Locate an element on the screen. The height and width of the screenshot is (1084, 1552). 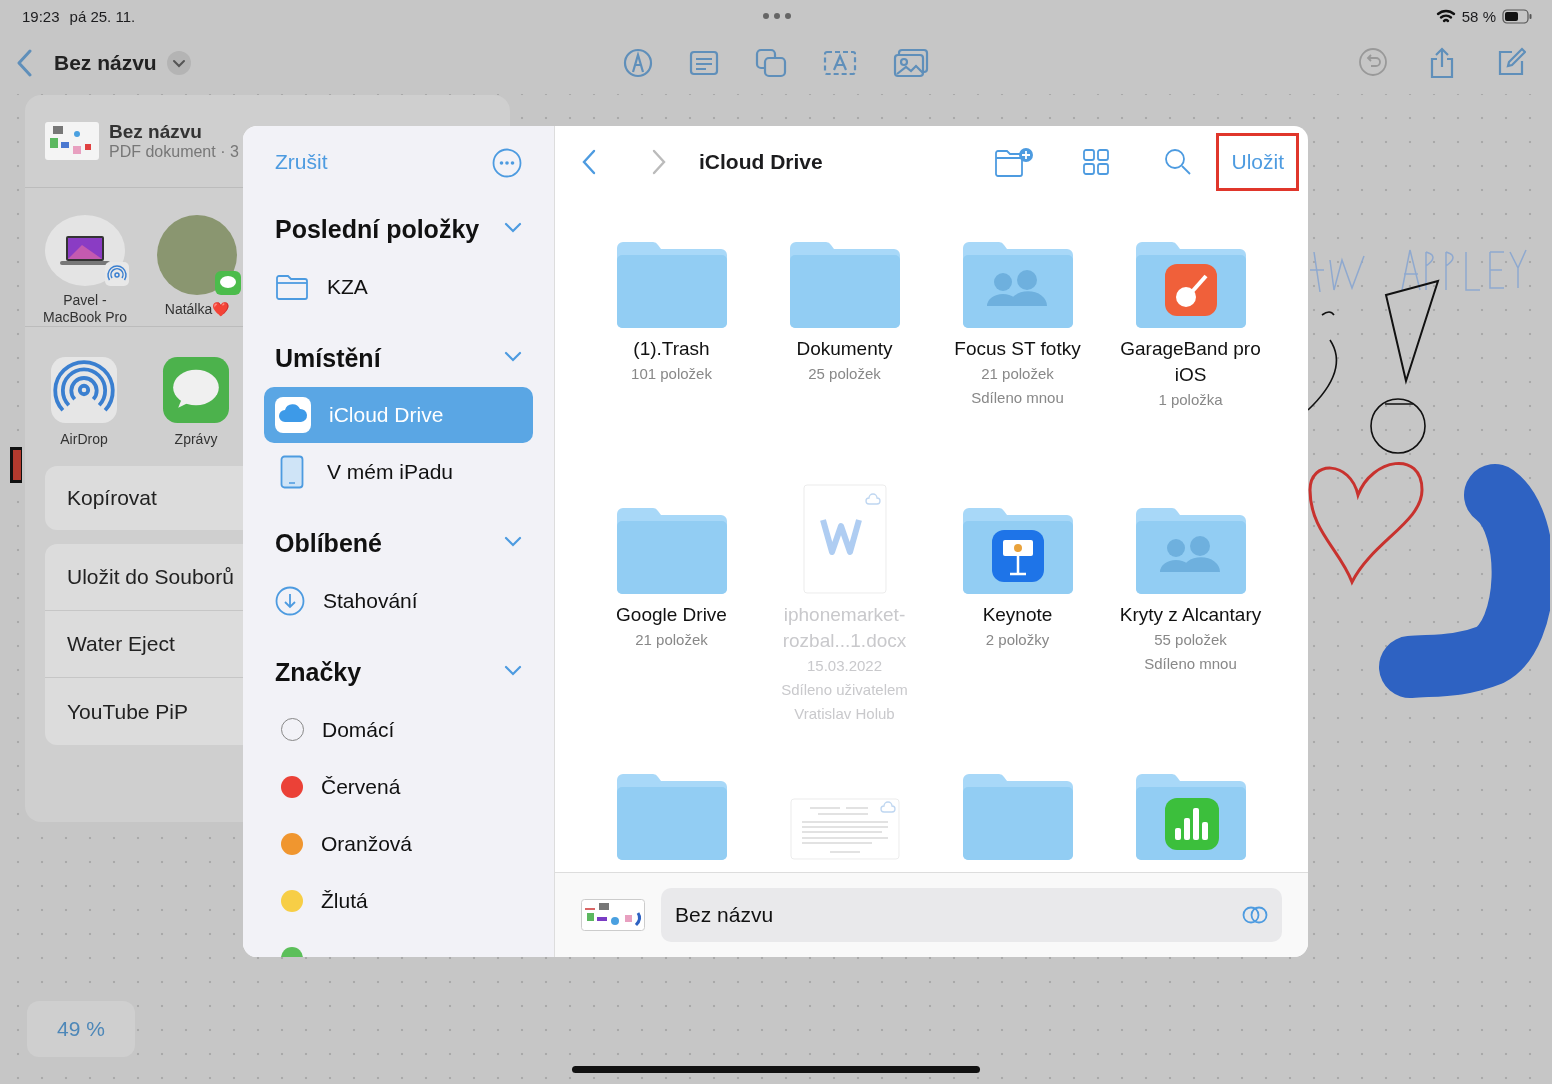
filename-field: Bez názvu is located at coordinates (971, 915).